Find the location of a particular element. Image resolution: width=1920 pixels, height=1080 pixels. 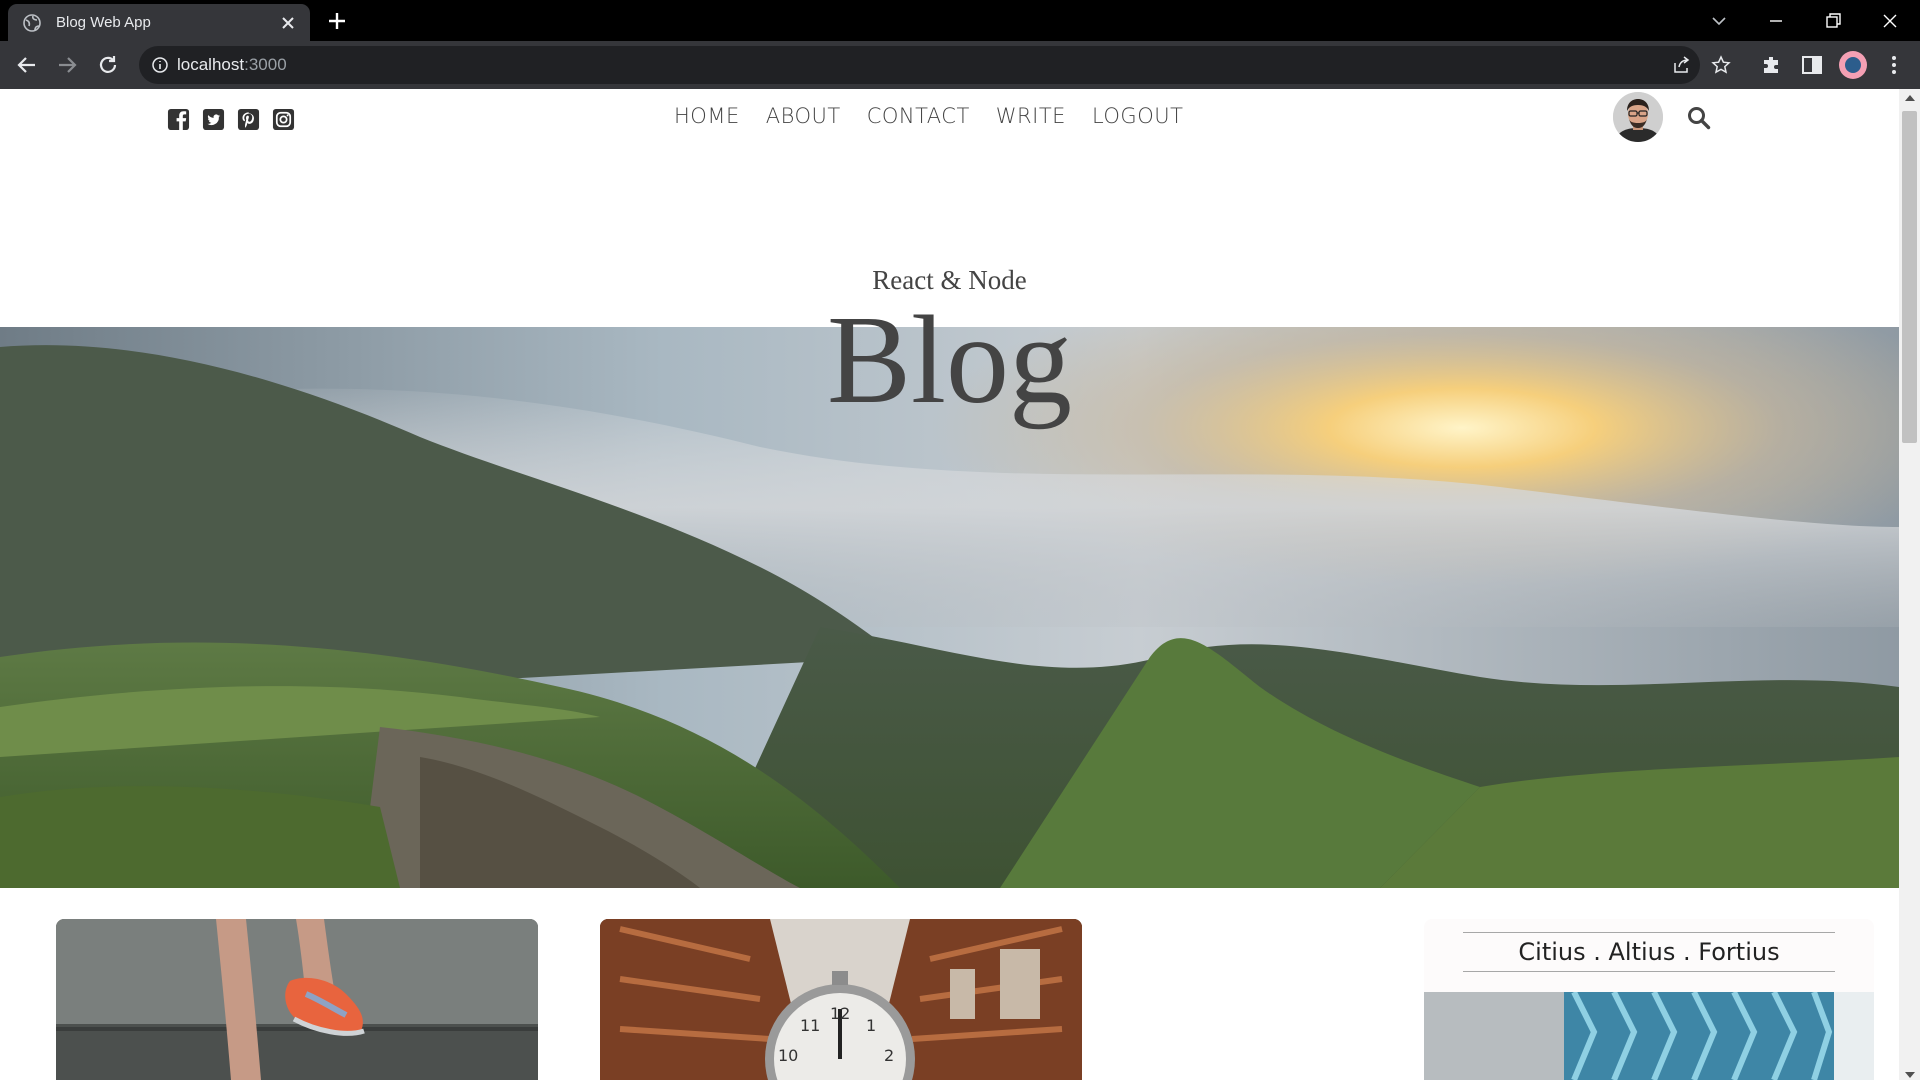

page-scrollbar is located at coordinates (1909, 584).